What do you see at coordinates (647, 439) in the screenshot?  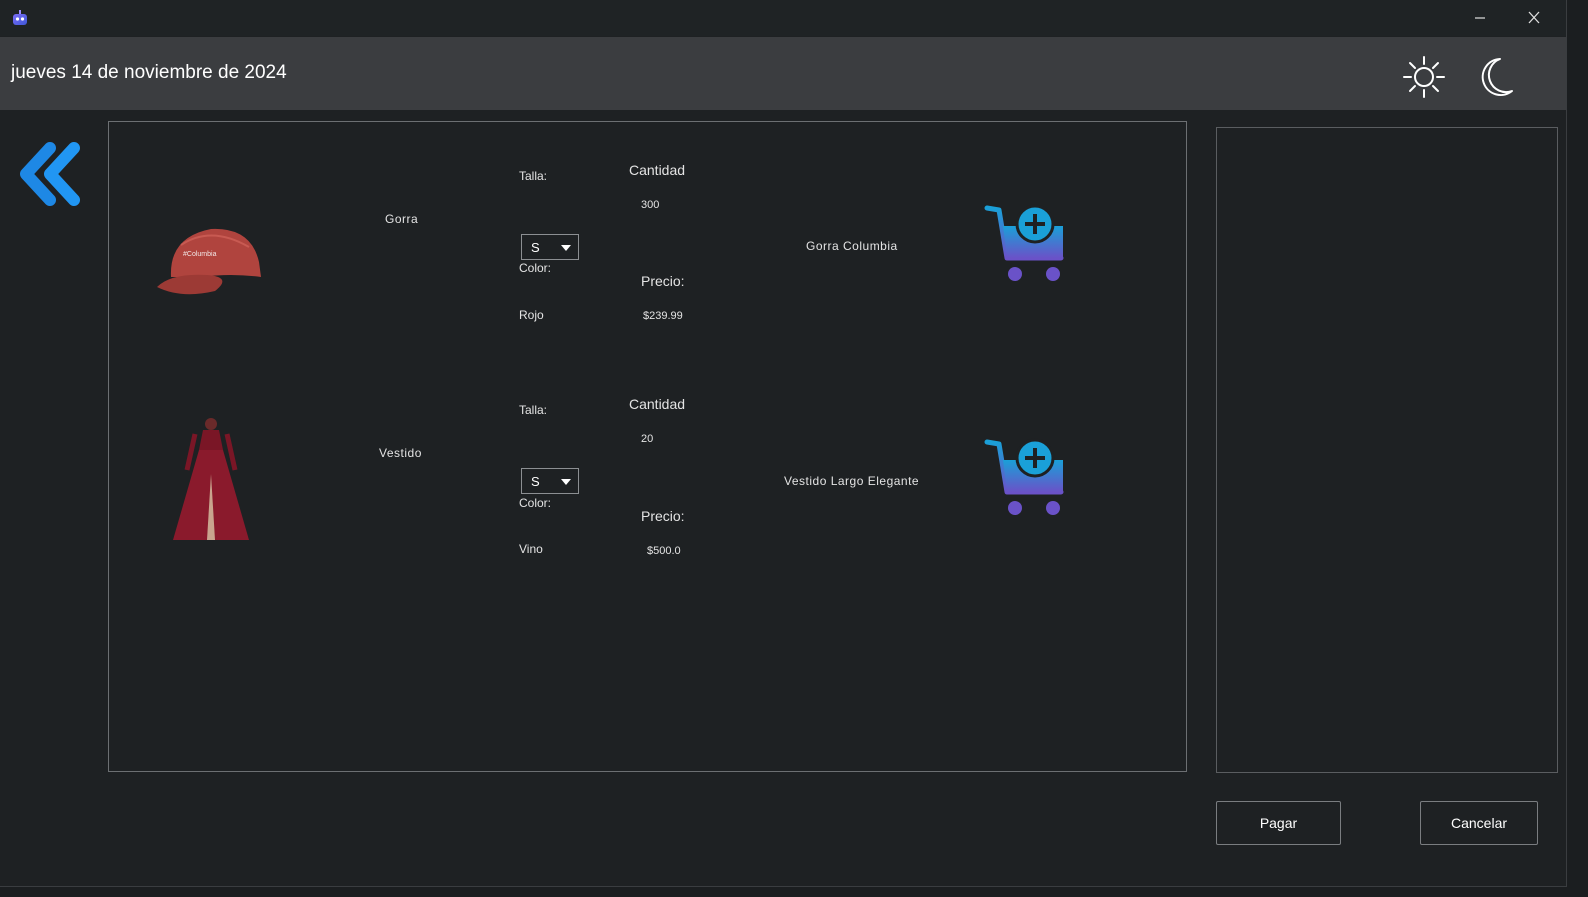 I see `quantity-value: 20` at bounding box center [647, 439].